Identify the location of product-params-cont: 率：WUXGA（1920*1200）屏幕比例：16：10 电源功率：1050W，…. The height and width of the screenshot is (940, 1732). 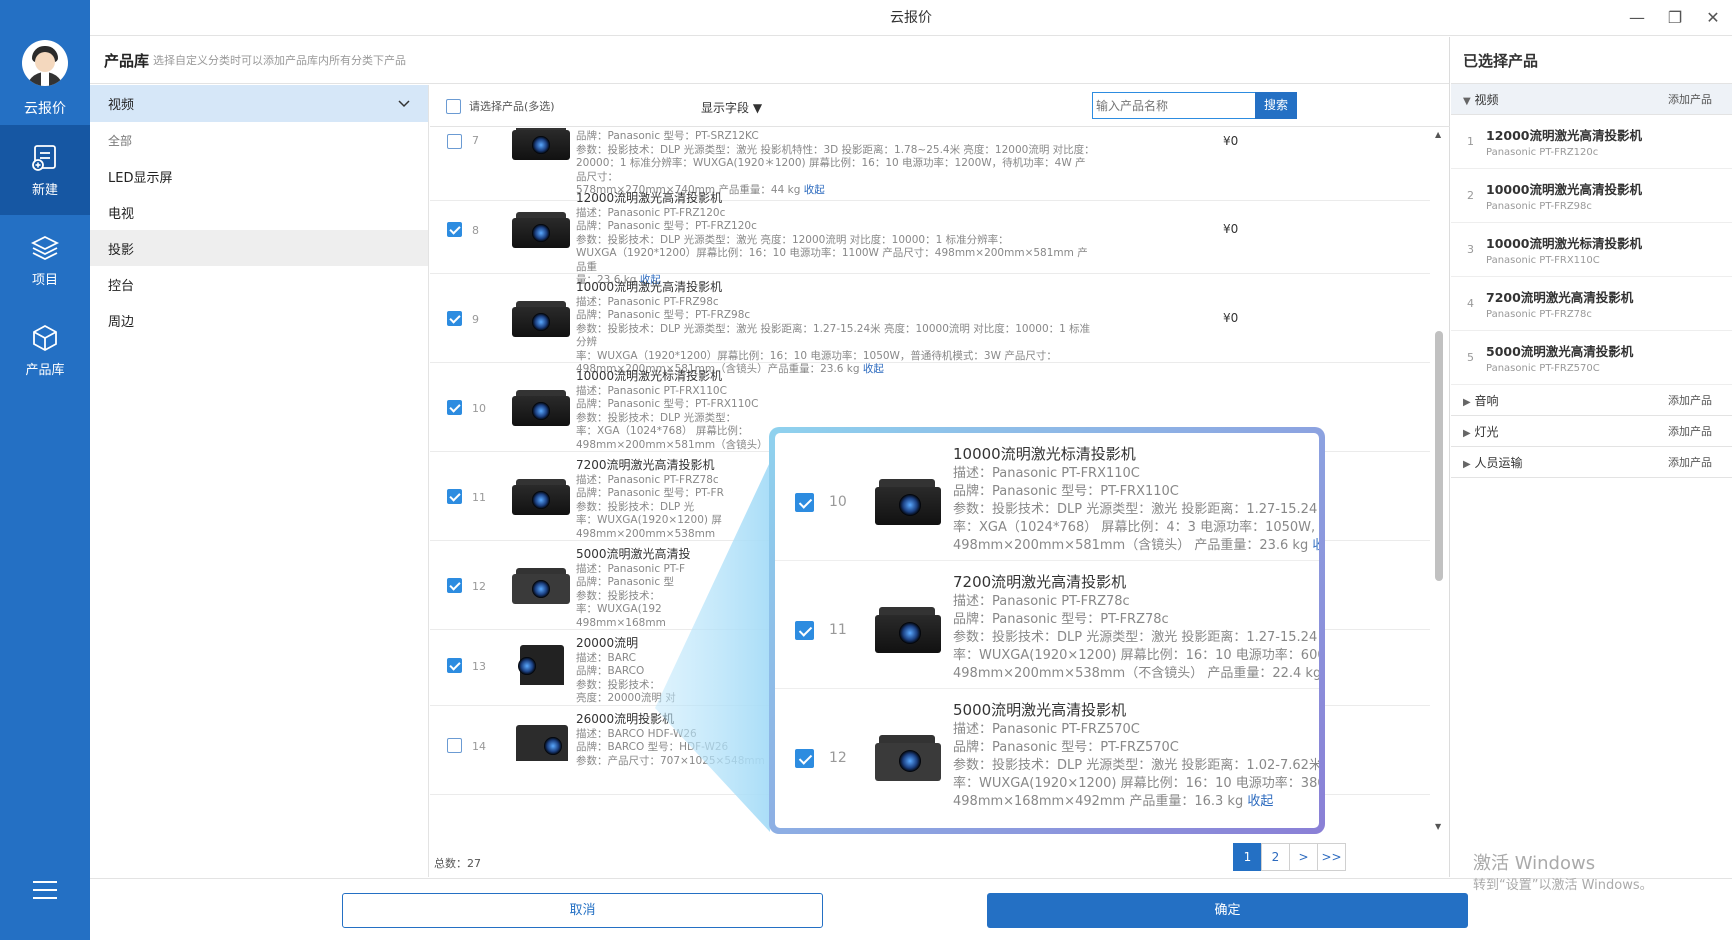
(816, 355).